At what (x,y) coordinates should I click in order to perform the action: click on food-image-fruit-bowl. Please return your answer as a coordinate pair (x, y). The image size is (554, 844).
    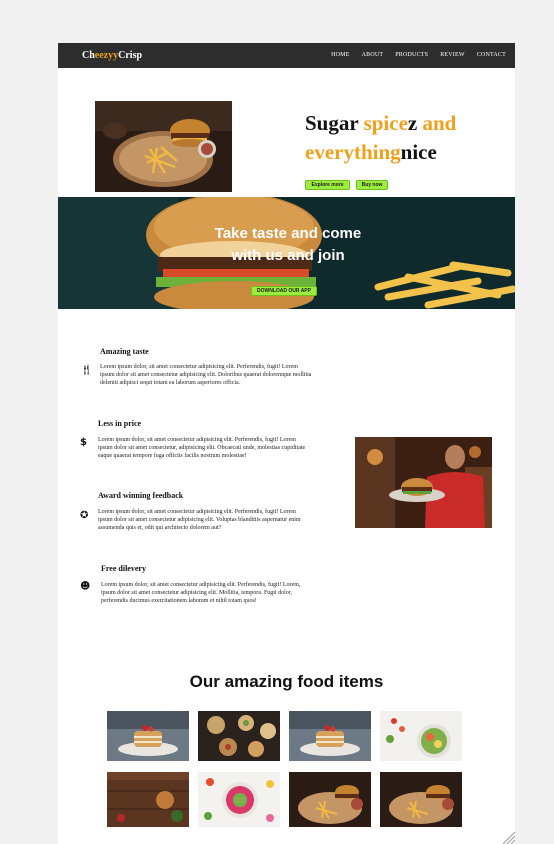
    Looking at the image, I should click on (239, 799).